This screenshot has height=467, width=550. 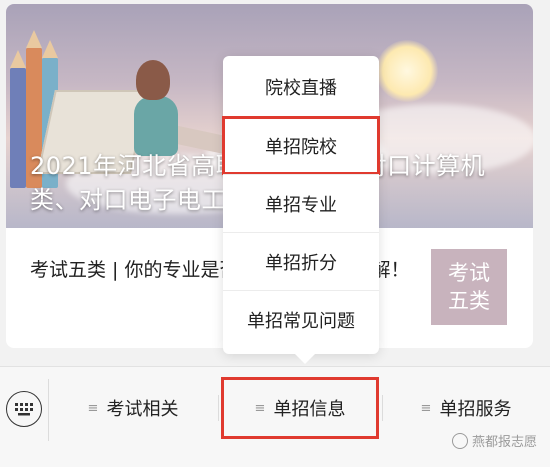 I want to click on submenu-item-label: 单招折分, so click(x=301, y=263).